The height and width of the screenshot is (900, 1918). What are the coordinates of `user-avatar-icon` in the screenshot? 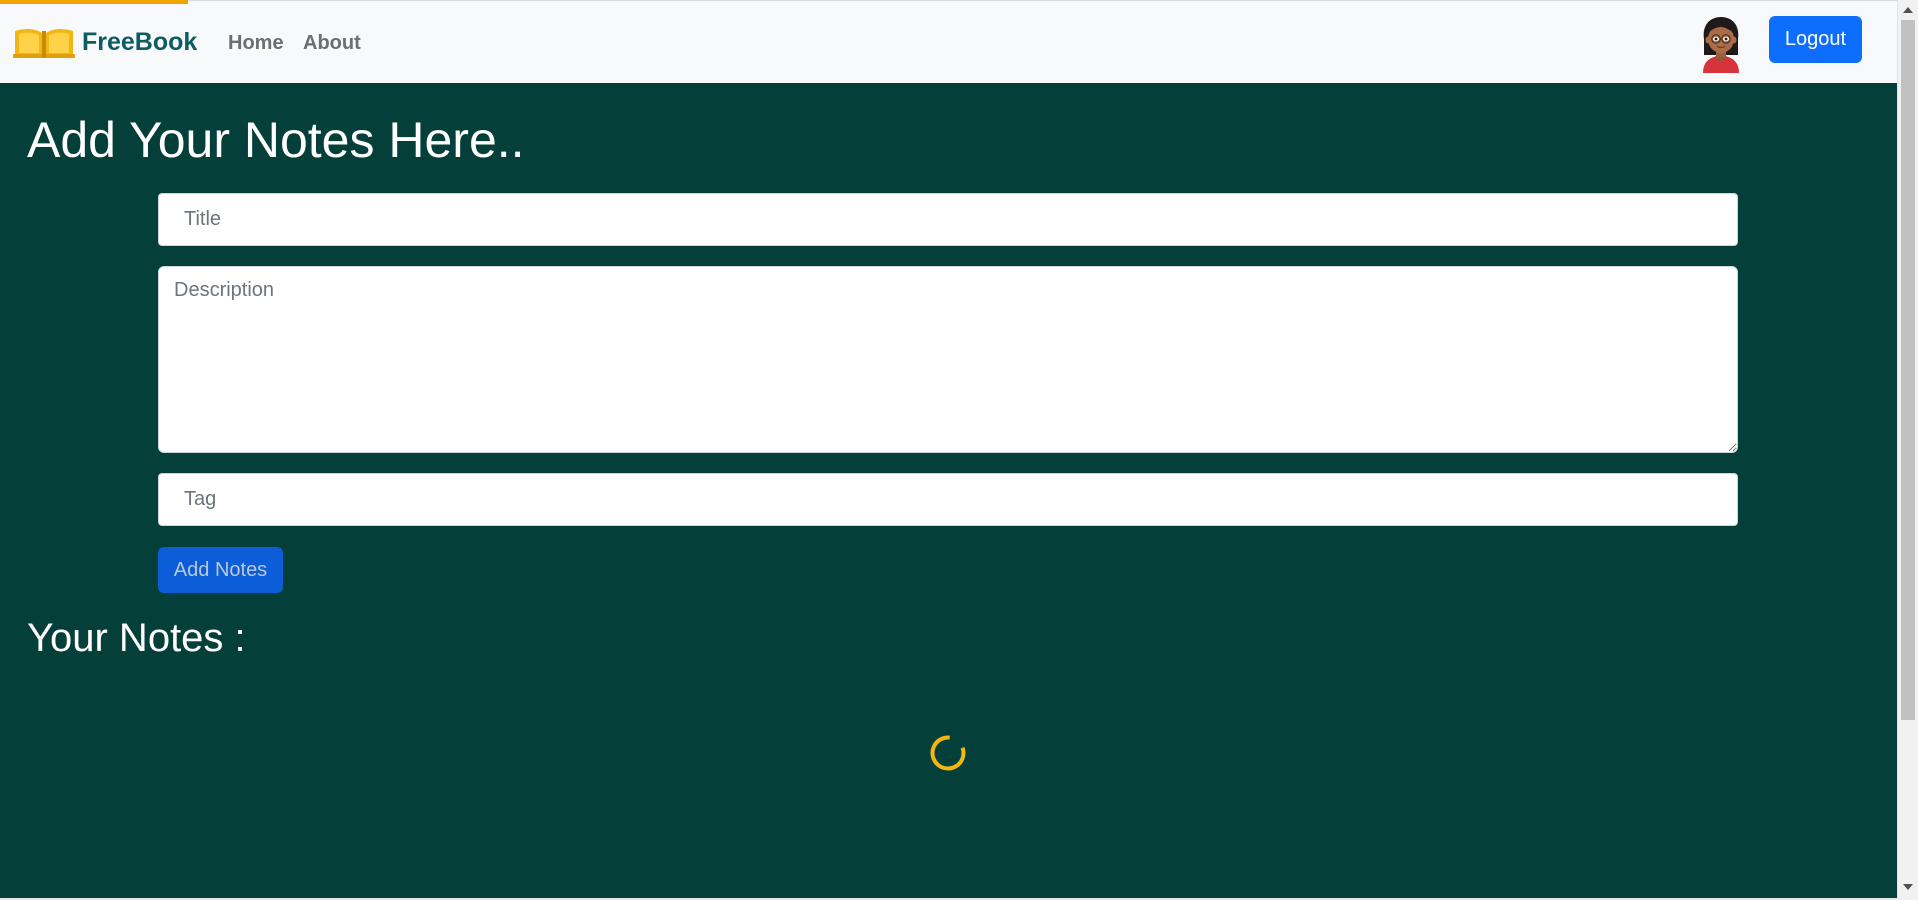 It's located at (1721, 44).